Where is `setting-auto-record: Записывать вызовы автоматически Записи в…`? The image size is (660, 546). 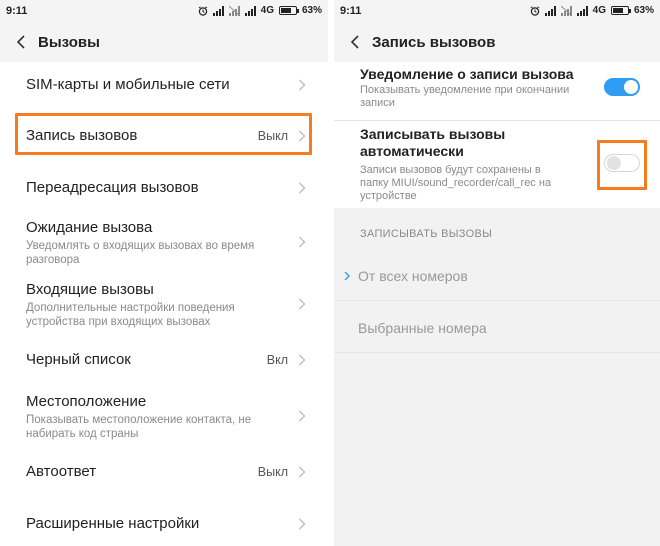 setting-auto-record: Записывать вызовы автоматически Записи в… is located at coordinates (497, 165).